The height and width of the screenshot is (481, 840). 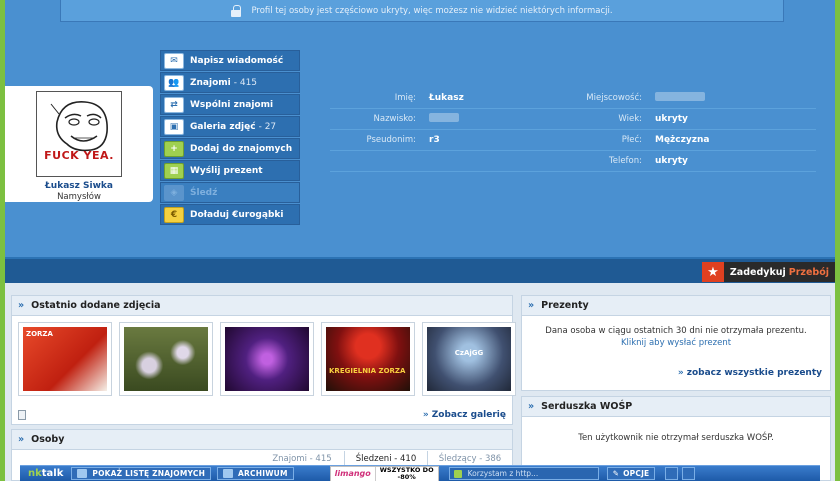 What do you see at coordinates (676, 343) in the screenshot?
I see `send-gift-link: Kliknij aby wysłać prezent` at bounding box center [676, 343].